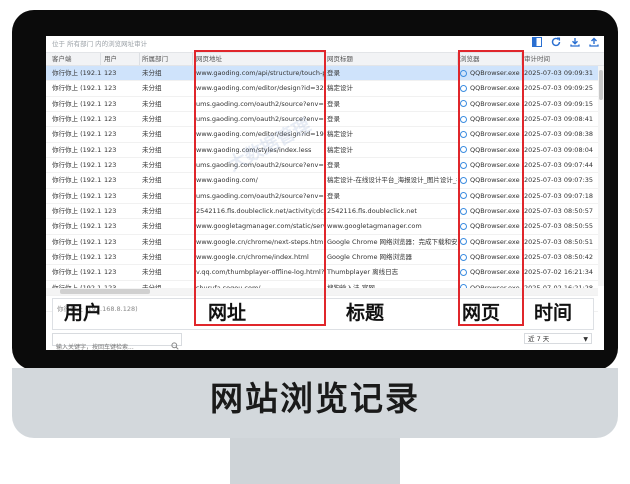 This screenshot has width=630, height=484. What do you see at coordinates (374, 226) in the screenshot?
I see `row-title: www.googletagmanager.com` at bounding box center [374, 226].